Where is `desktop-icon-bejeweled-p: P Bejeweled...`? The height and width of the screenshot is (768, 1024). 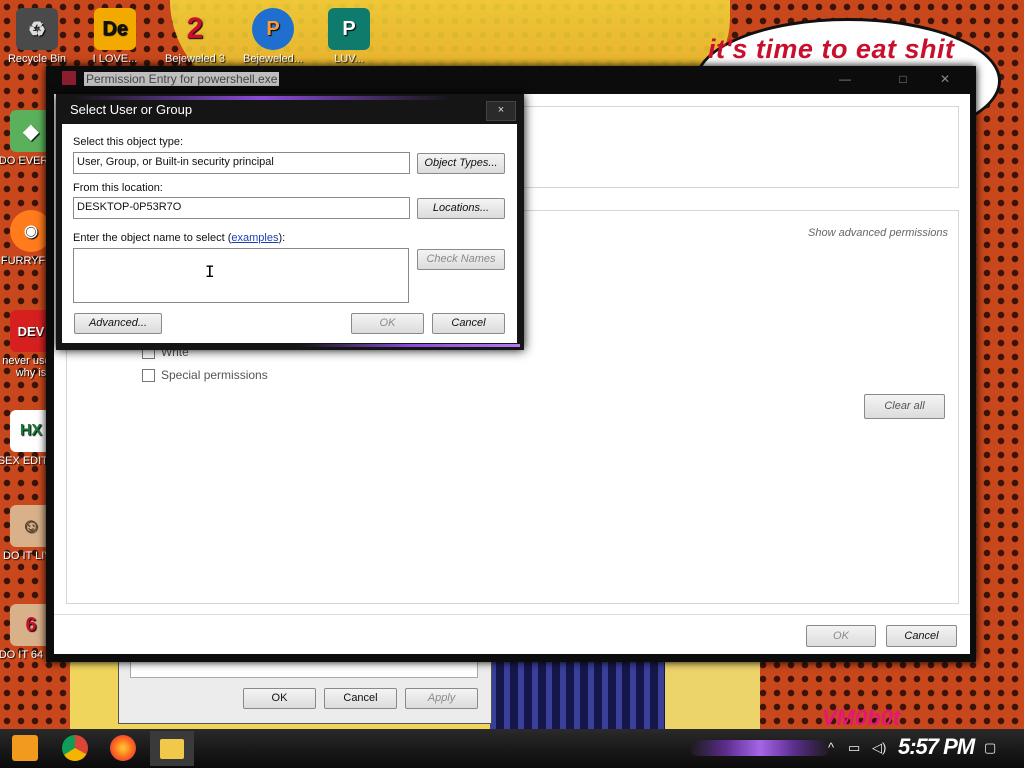 desktop-icon-bejeweled-p: P Bejeweled... is located at coordinates (273, 36).